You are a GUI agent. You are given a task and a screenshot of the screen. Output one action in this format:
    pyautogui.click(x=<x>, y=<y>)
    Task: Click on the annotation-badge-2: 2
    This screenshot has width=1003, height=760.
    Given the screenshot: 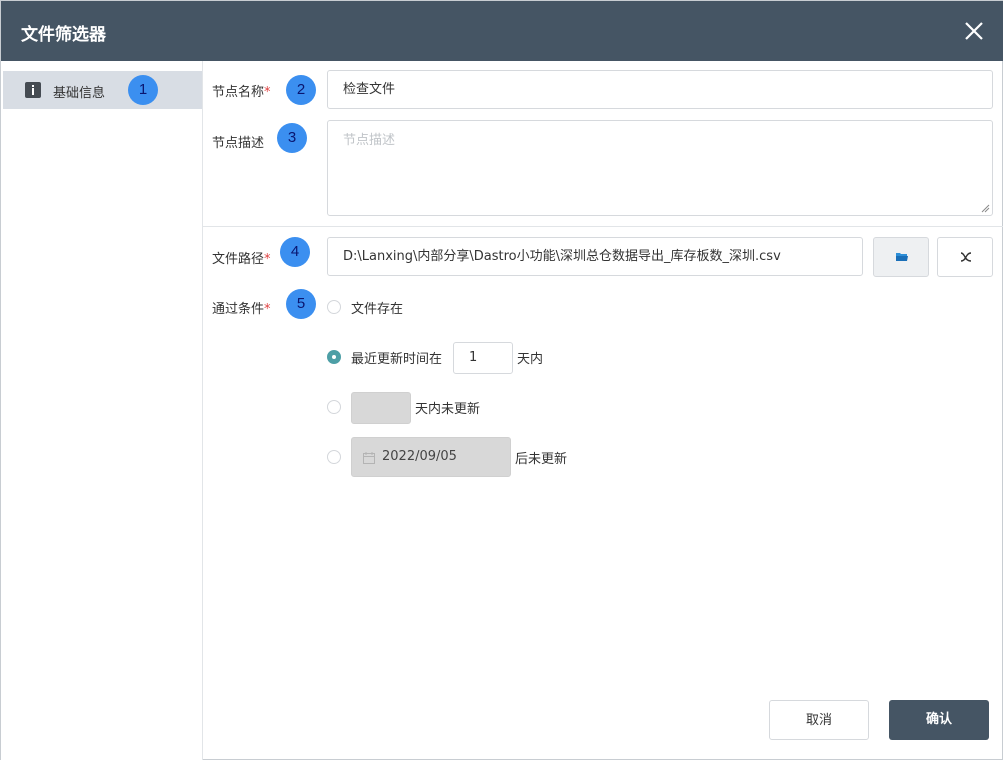 What is the action you would take?
    pyautogui.click(x=301, y=90)
    